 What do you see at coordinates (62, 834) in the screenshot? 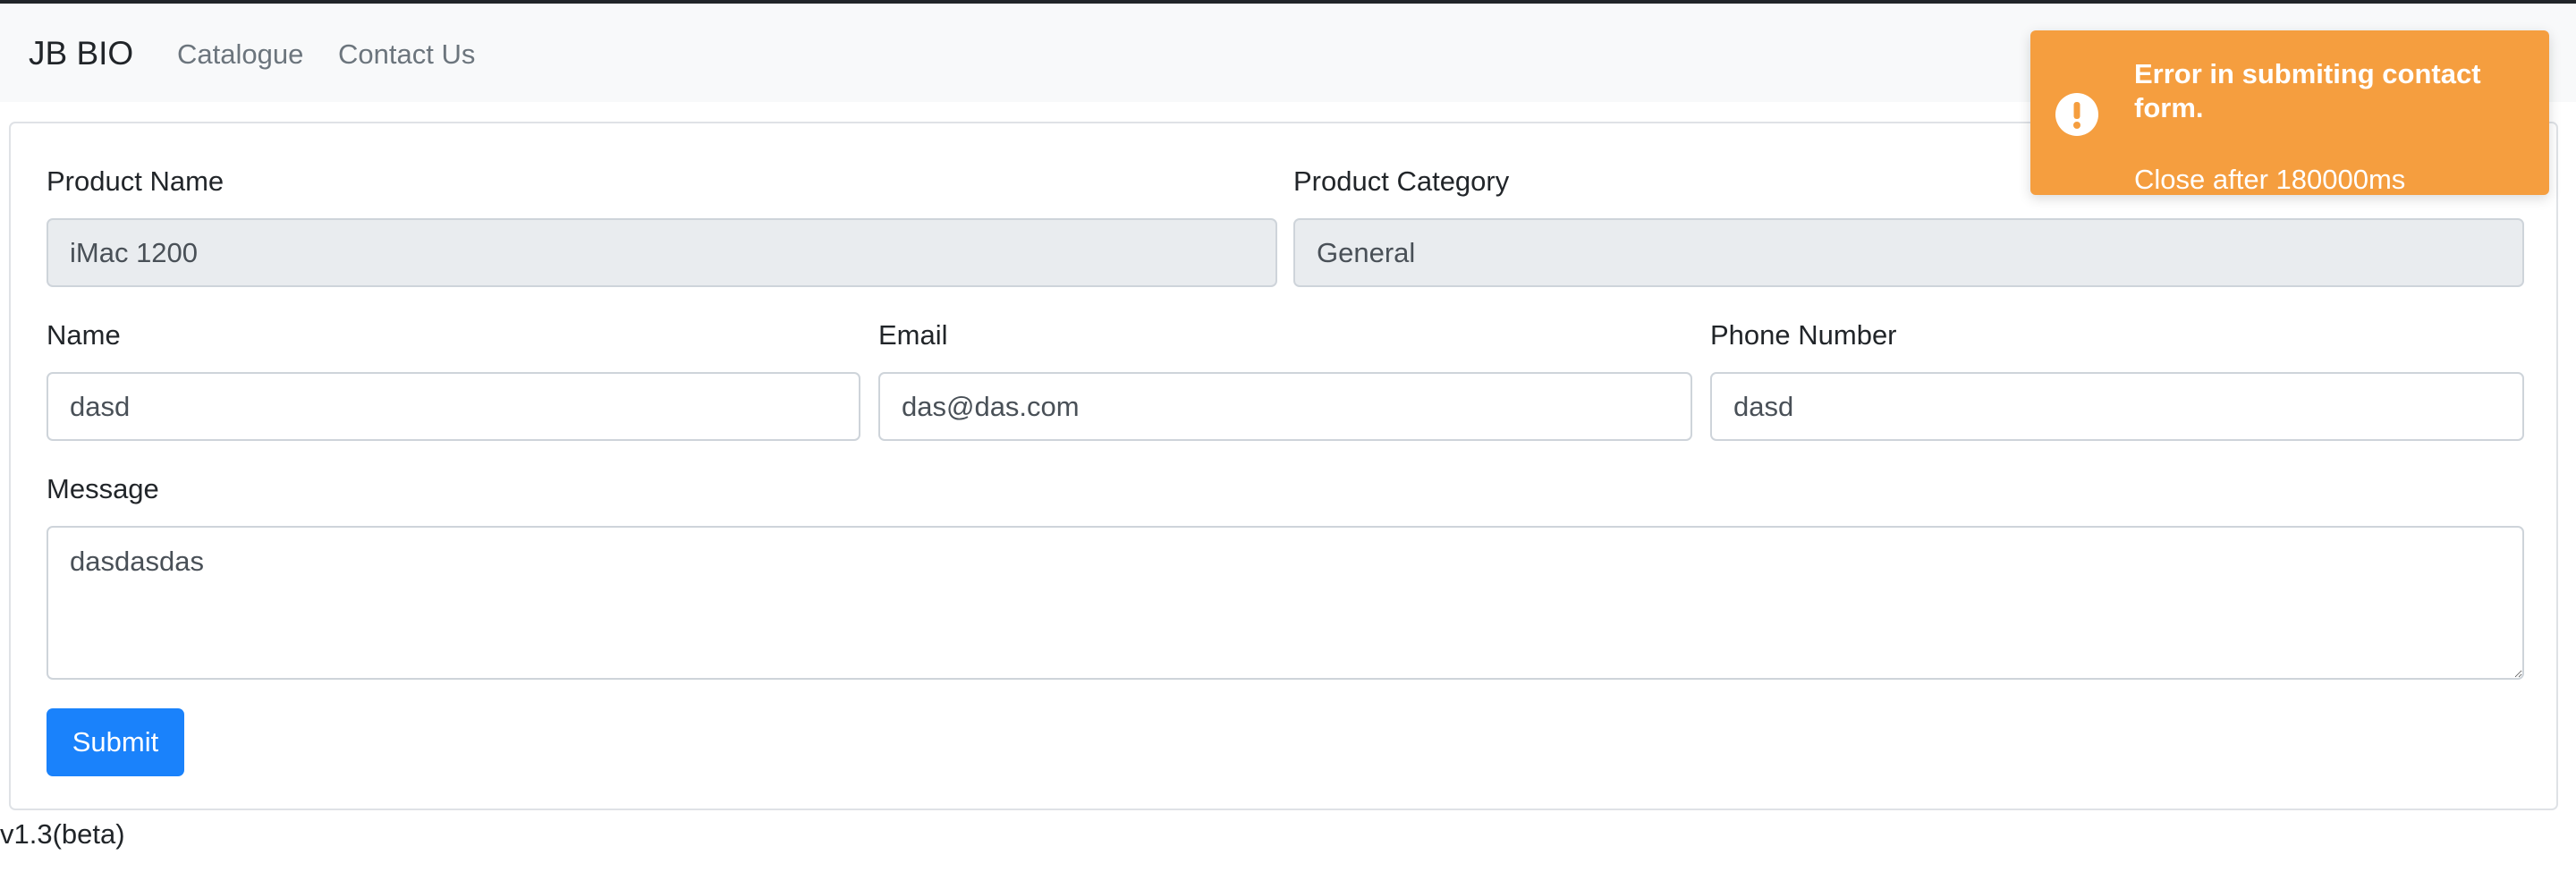
I see `version-label: v1.3(beta)` at bounding box center [62, 834].